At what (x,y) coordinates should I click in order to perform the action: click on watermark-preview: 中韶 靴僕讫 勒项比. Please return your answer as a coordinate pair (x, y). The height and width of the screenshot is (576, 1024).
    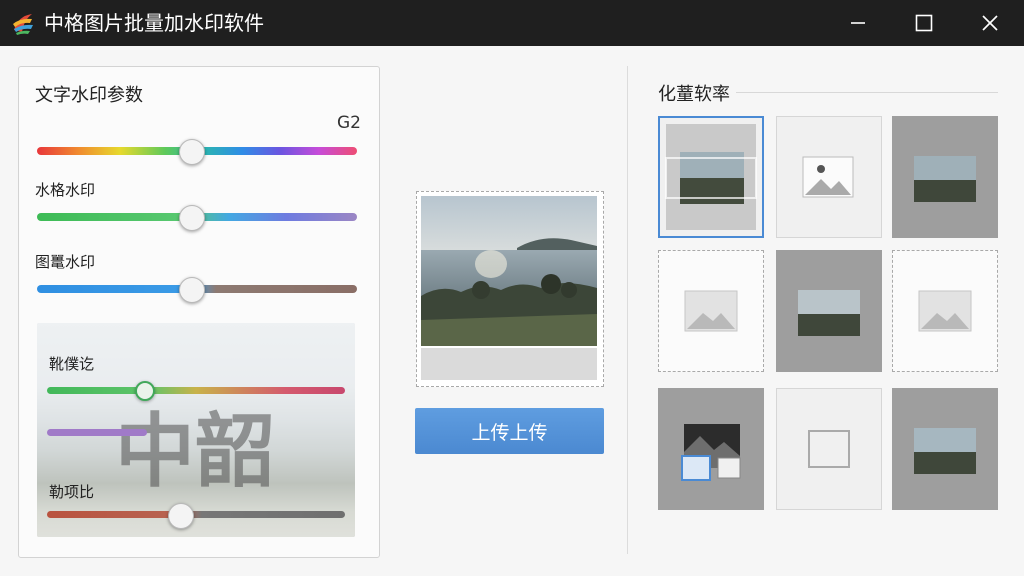
    Looking at the image, I should click on (196, 430).